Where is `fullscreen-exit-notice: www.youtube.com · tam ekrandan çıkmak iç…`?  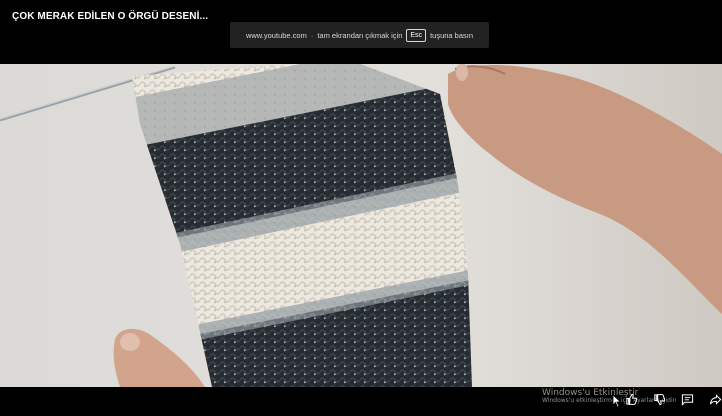 fullscreen-exit-notice: www.youtube.com · tam ekrandan çıkmak iç… is located at coordinates (359, 35).